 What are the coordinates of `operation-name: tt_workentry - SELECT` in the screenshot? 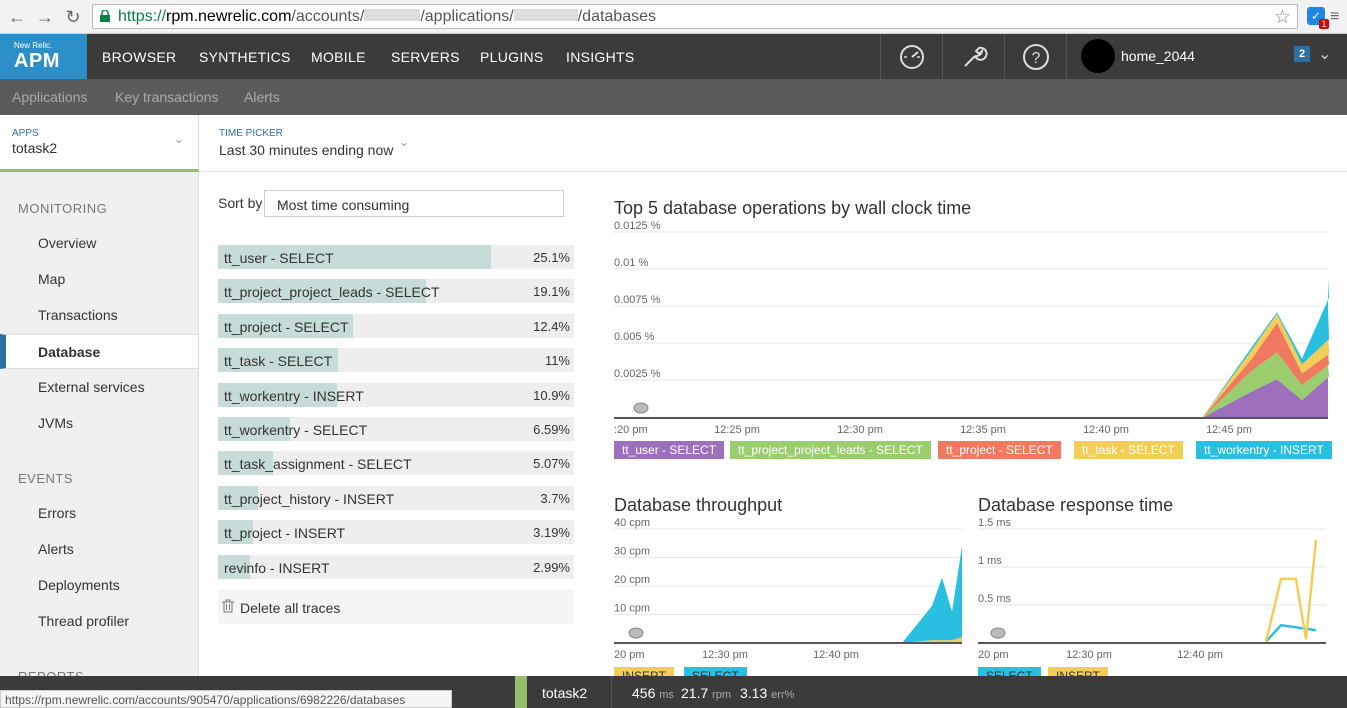 It's located at (296, 430).